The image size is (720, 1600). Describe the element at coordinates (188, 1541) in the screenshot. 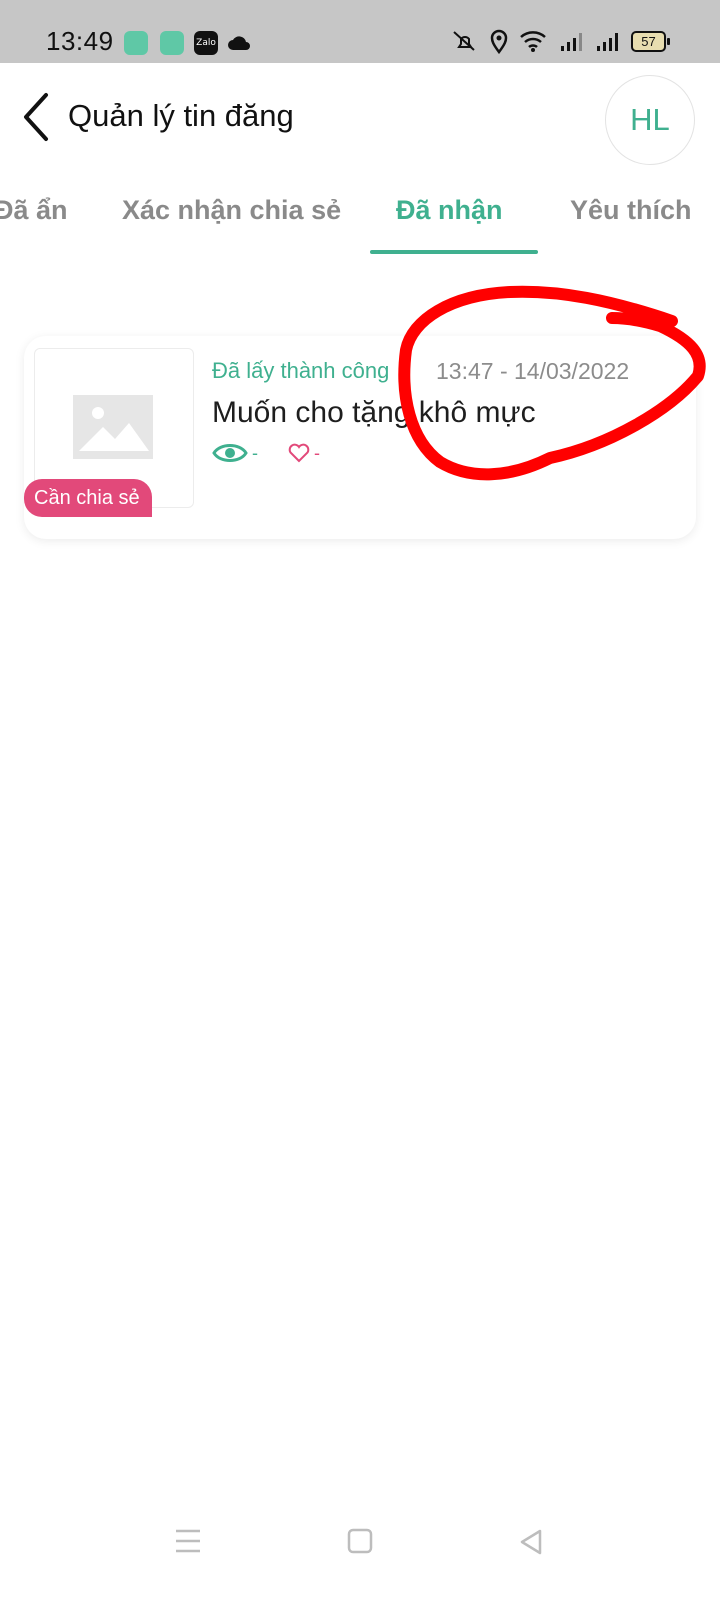

I see `menu-icon` at that location.